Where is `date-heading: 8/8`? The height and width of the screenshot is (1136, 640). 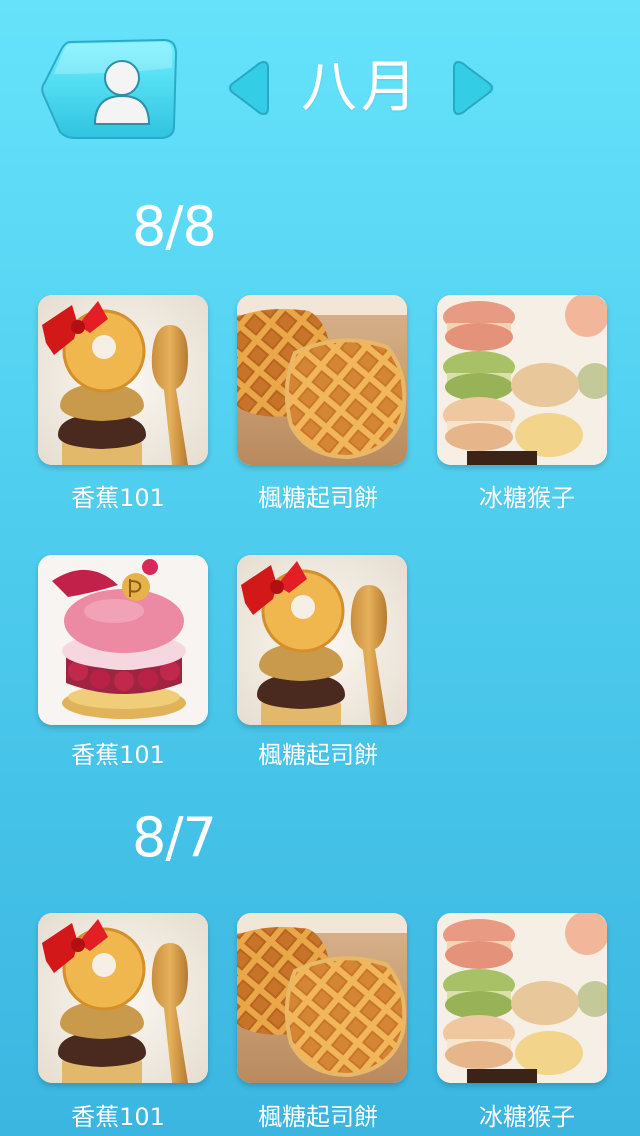
date-heading: 8/8 is located at coordinates (174, 226).